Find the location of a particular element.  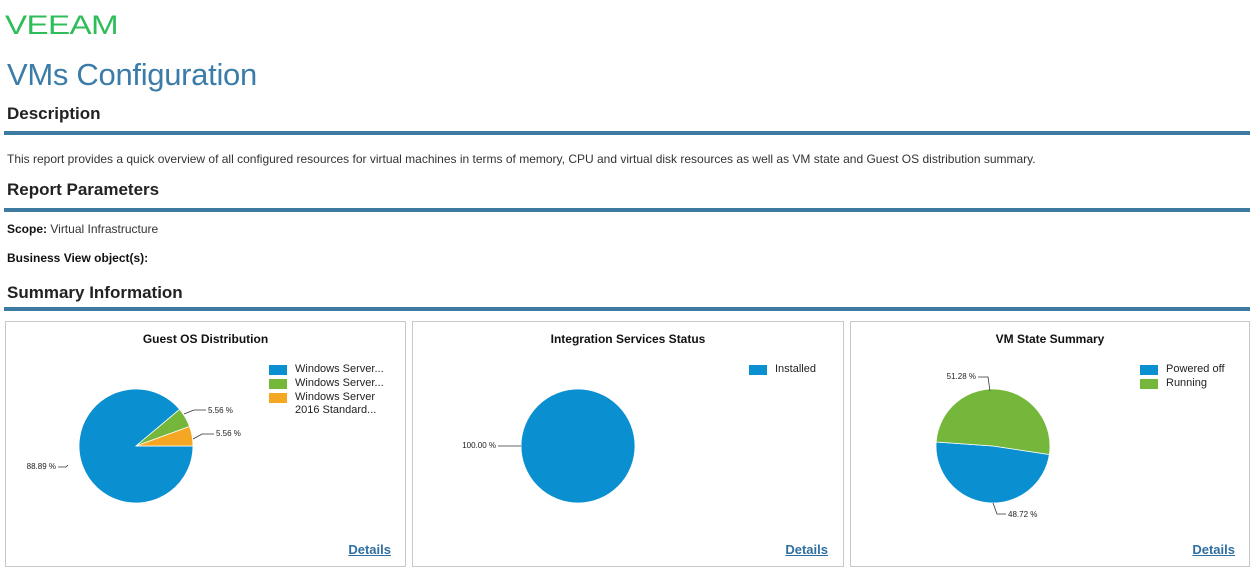

report-parameters-divider is located at coordinates (627, 210).